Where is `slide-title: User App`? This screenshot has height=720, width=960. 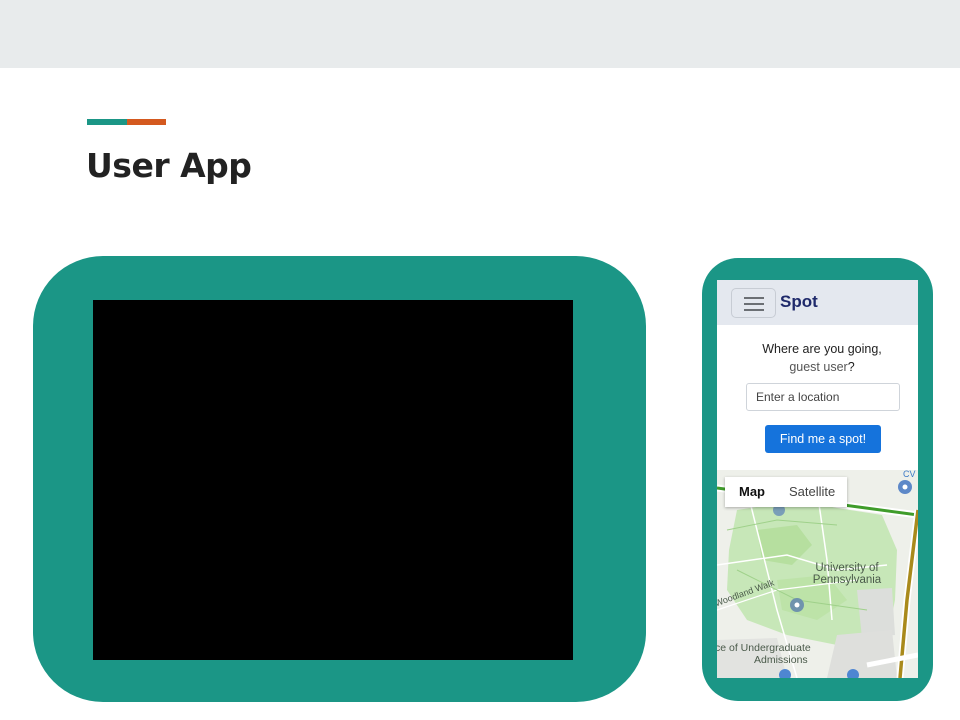
slide-title: User App is located at coordinates (169, 165).